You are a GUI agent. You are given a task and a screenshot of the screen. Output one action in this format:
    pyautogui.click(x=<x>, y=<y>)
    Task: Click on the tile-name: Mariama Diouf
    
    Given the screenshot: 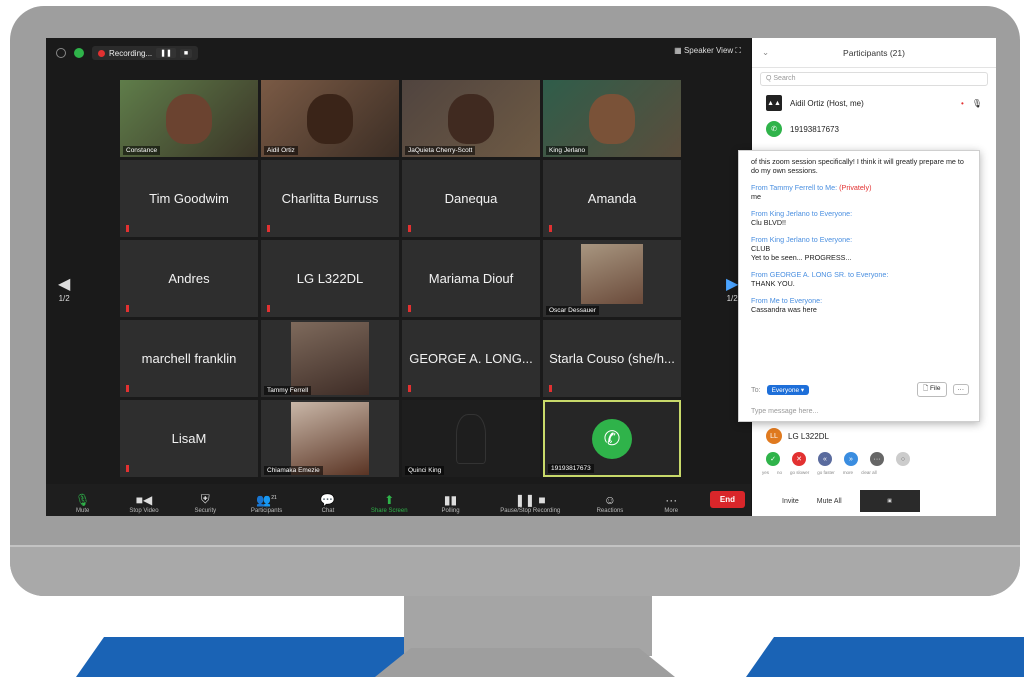 What is the action you would take?
    pyautogui.click(x=471, y=278)
    